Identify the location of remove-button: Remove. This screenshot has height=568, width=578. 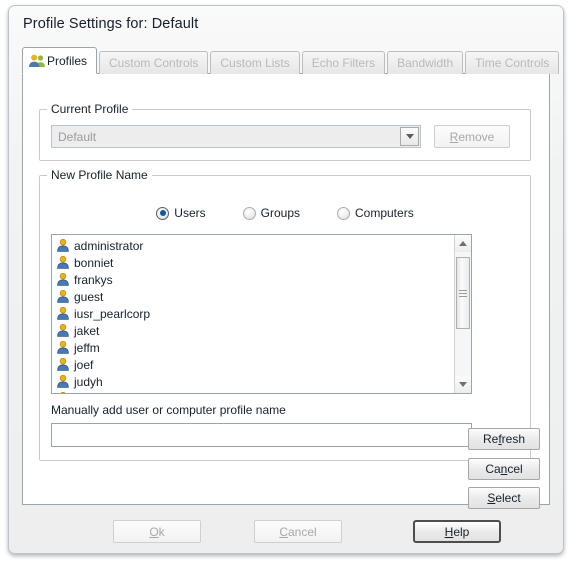
(472, 136).